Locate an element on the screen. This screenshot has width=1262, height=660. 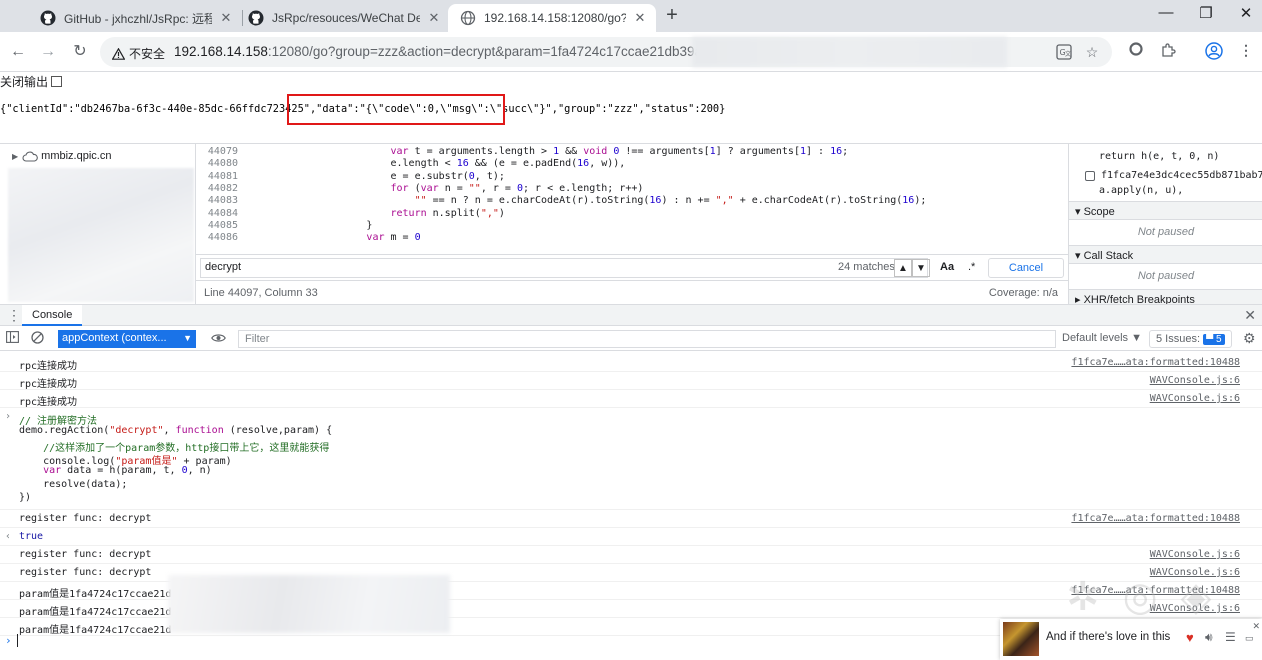
line-number: 44081 is located at coordinates (222, 176).